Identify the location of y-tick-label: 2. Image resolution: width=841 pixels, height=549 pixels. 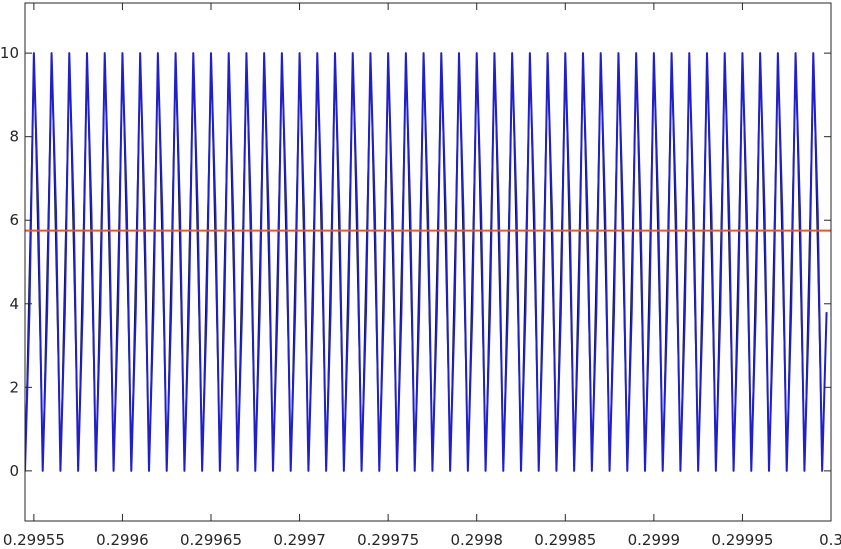
(14, 387).